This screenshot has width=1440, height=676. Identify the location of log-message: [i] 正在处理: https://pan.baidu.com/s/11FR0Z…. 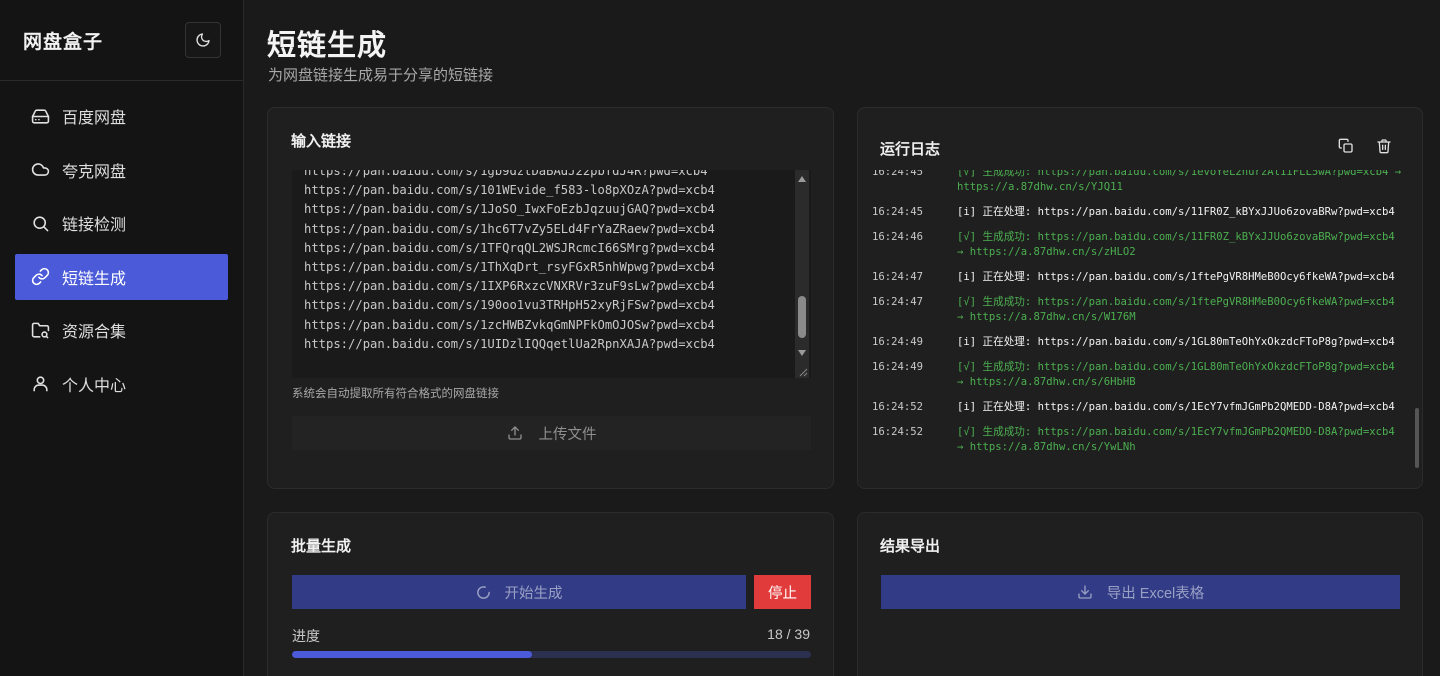
(1176, 212).